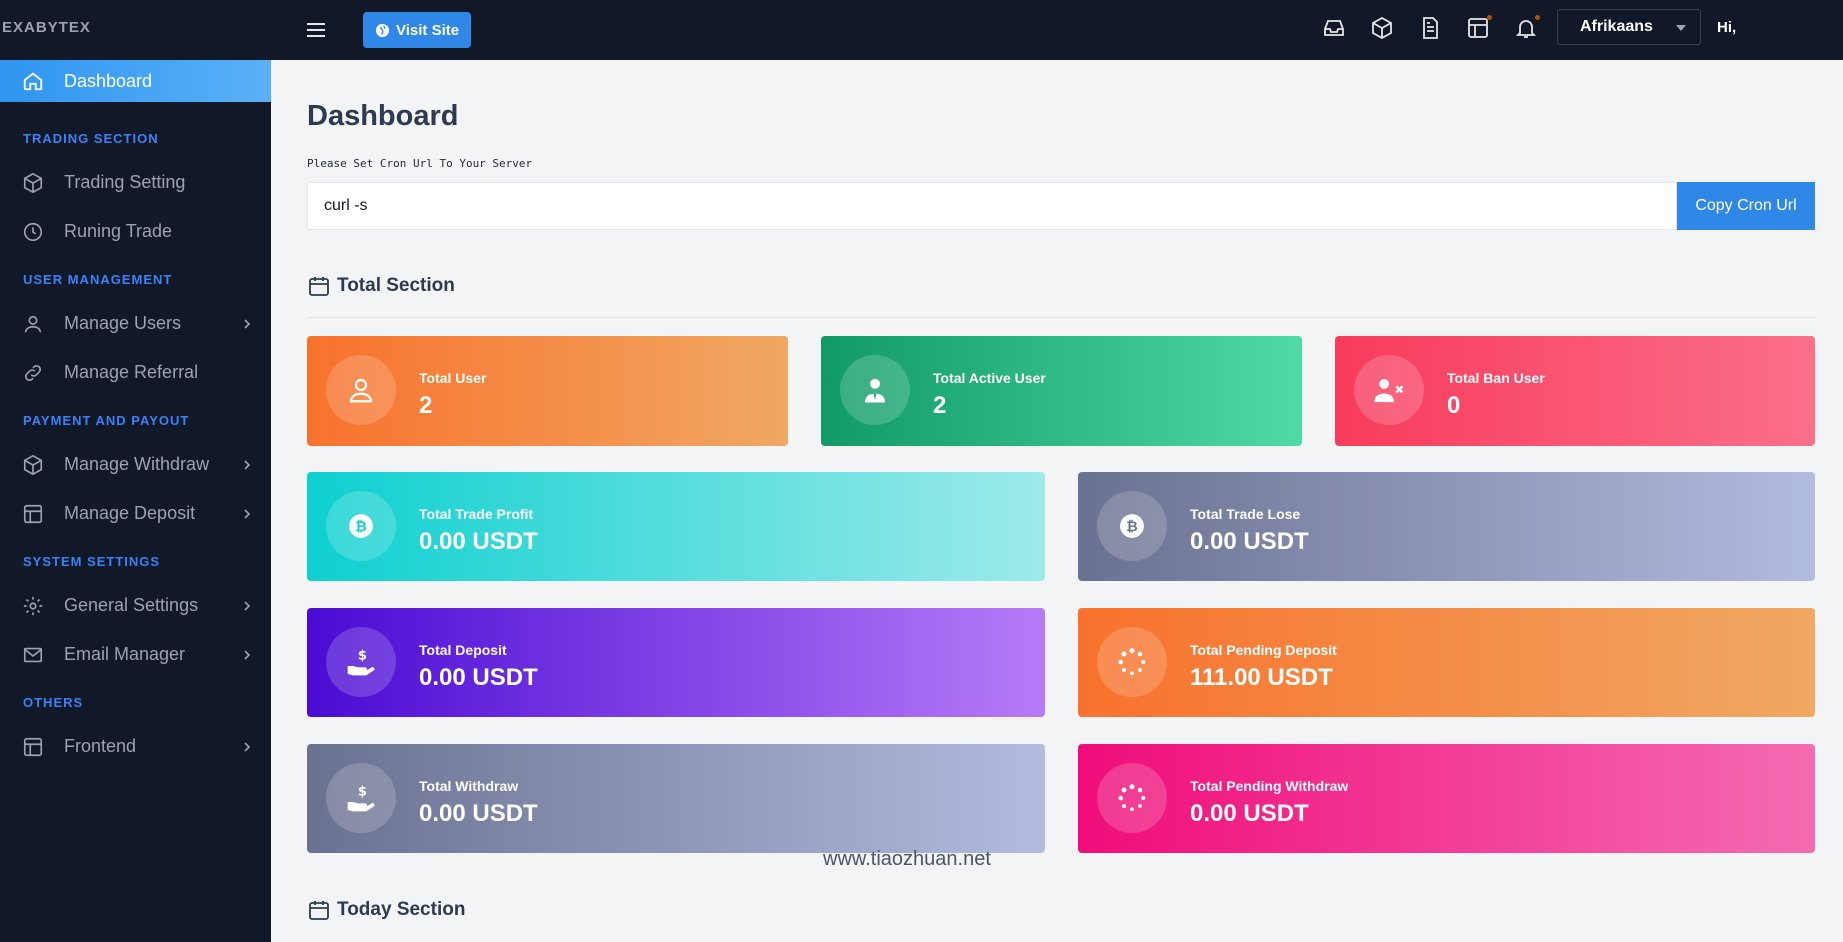 The height and width of the screenshot is (942, 1843). Describe the element at coordinates (1446, 662) in the screenshot. I see `card-total-pending-deposit: Total Pending Deposit 111.00 USDT` at that location.